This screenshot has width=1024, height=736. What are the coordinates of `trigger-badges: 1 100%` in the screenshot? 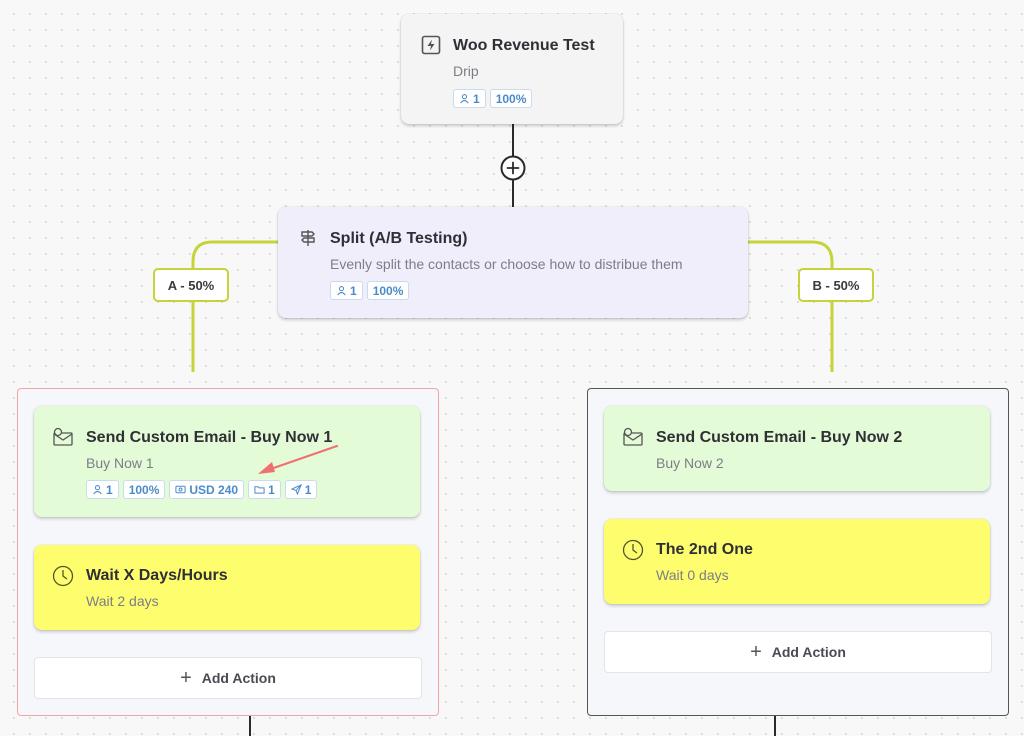 It's located at (493, 98).